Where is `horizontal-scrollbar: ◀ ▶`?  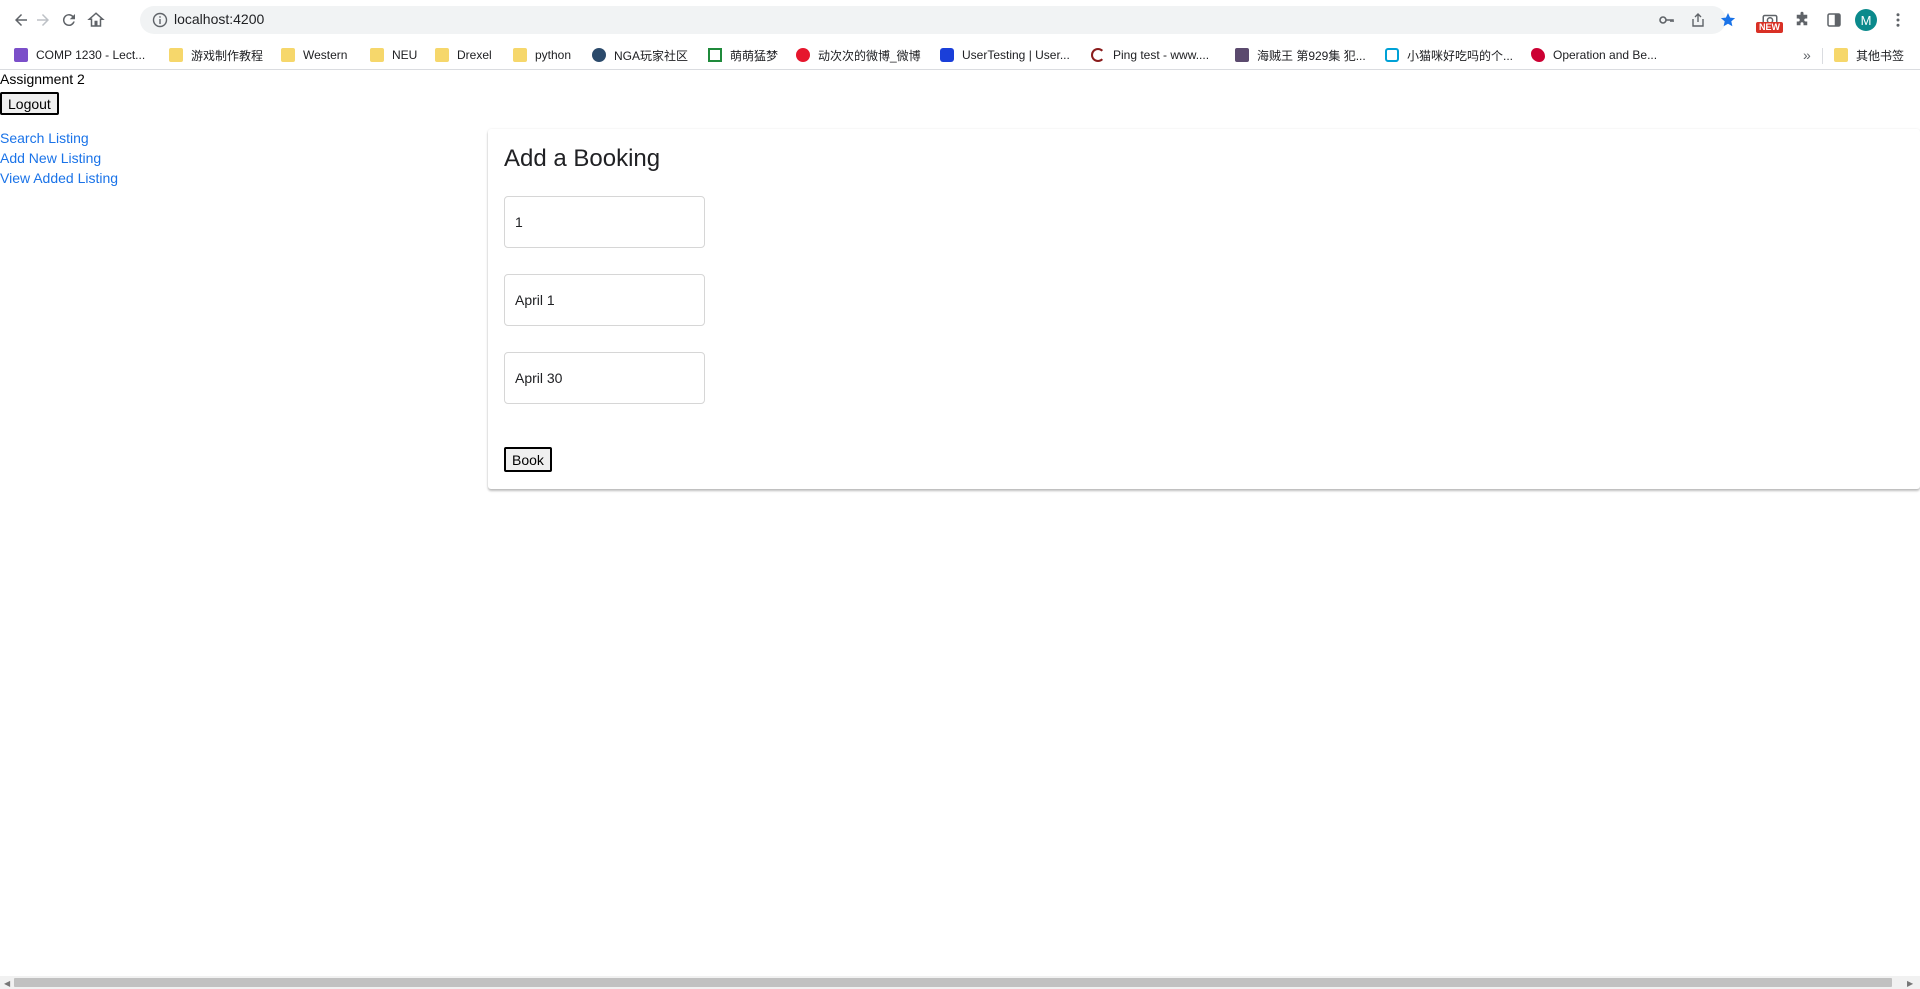
horizontal-scrollbar: ◀ ▶ is located at coordinates (960, 982).